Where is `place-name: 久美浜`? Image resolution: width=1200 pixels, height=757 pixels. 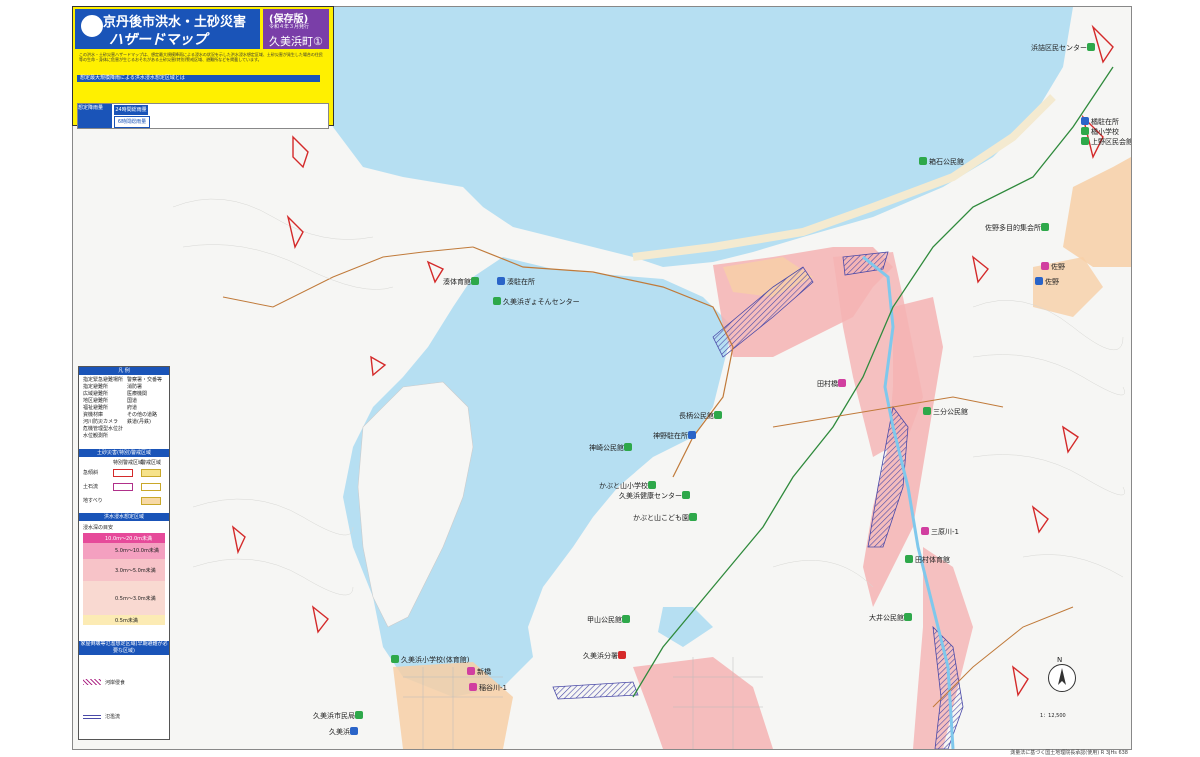 place-name: 久美浜 is located at coordinates (339, 732).